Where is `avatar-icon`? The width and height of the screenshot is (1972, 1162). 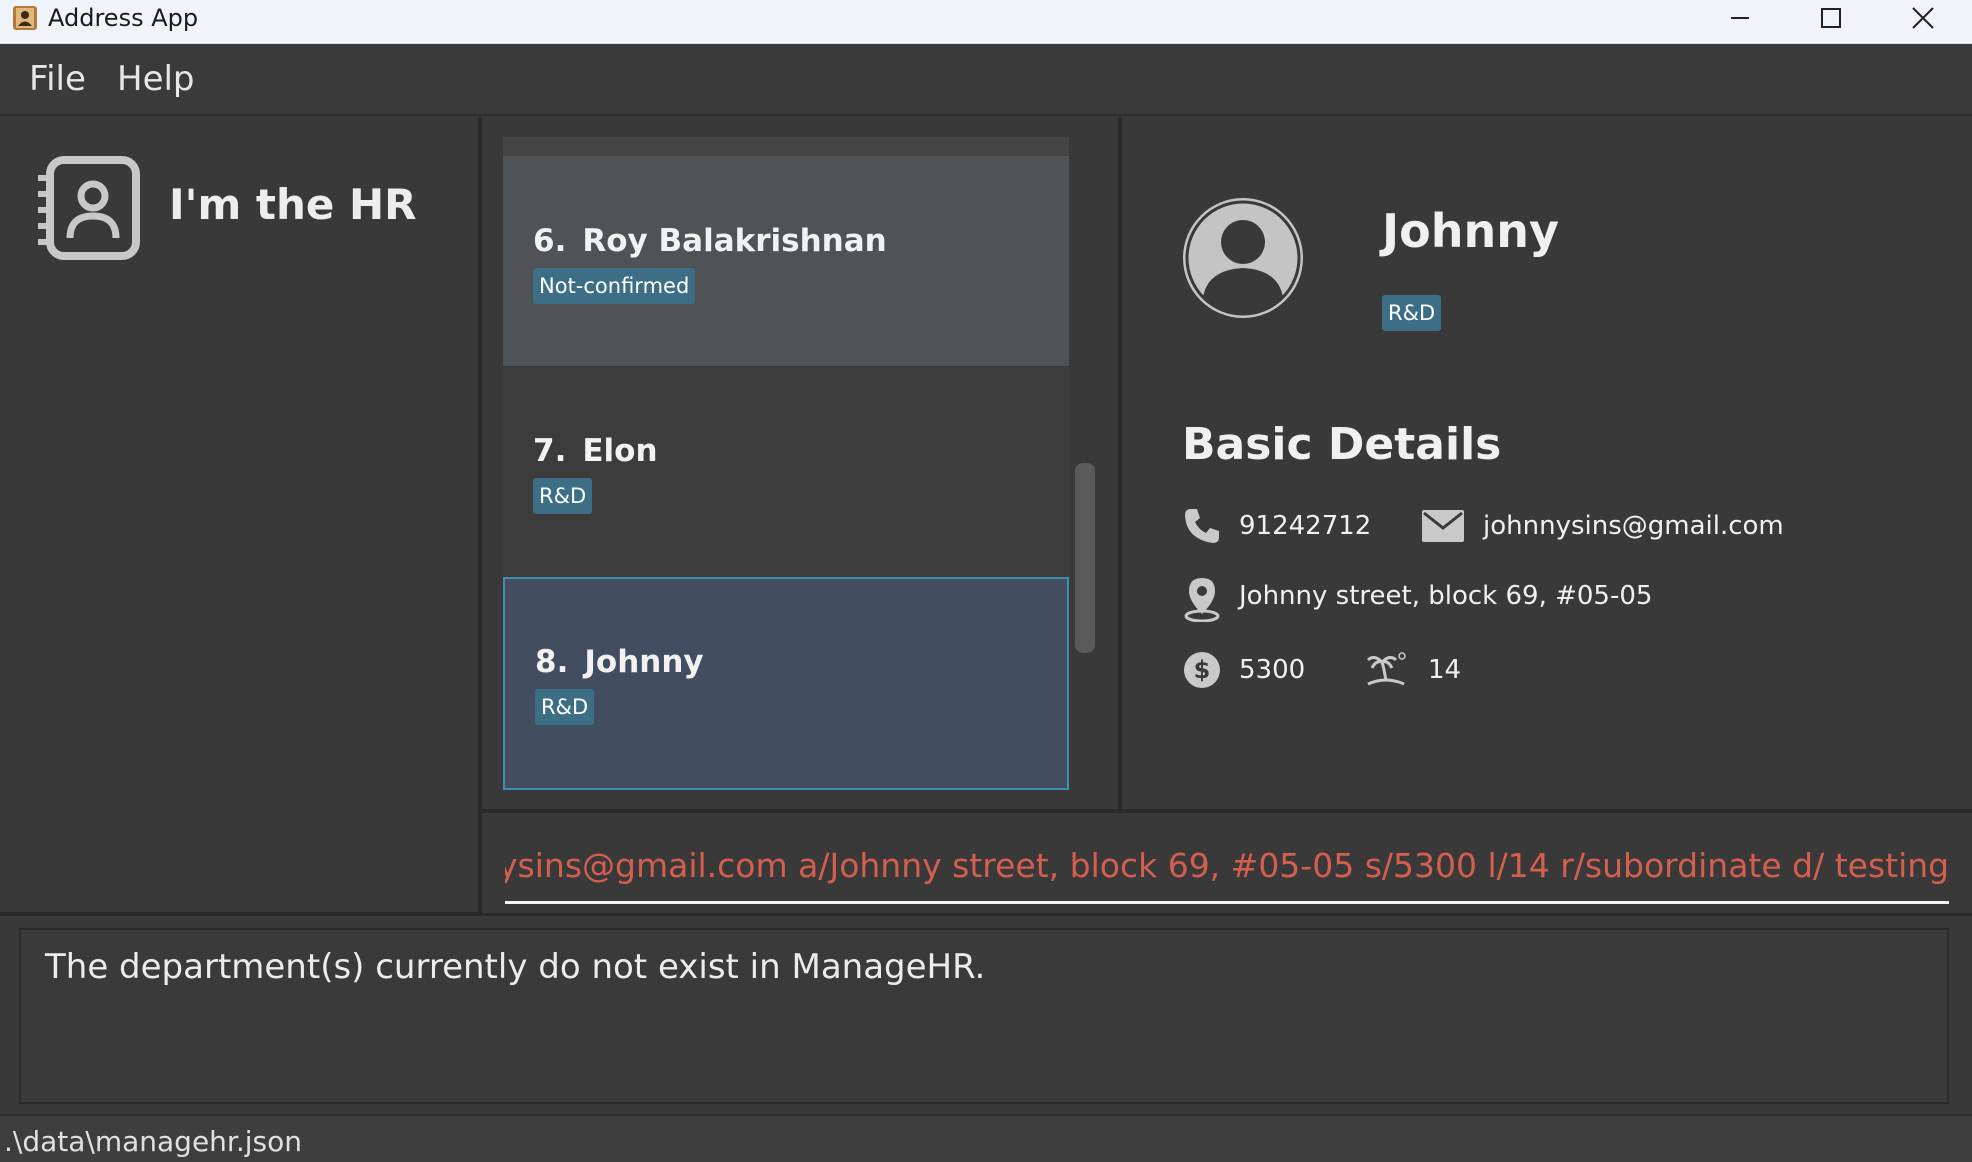
avatar-icon is located at coordinates (1243, 258).